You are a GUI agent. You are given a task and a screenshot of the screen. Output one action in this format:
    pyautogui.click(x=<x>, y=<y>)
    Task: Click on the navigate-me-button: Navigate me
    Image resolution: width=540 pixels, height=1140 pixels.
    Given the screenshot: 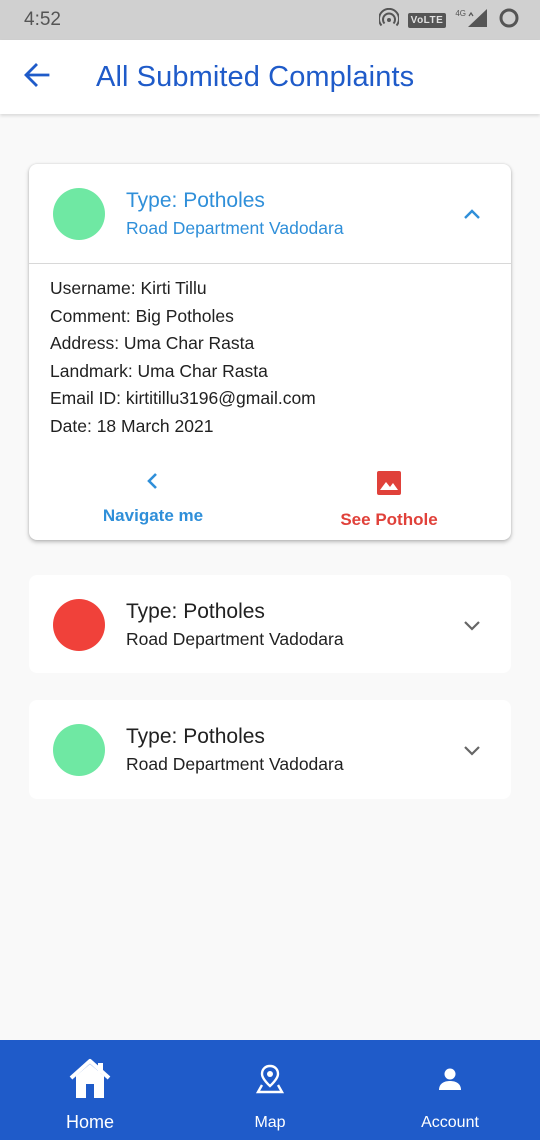 What is the action you would take?
    pyautogui.click(x=153, y=497)
    